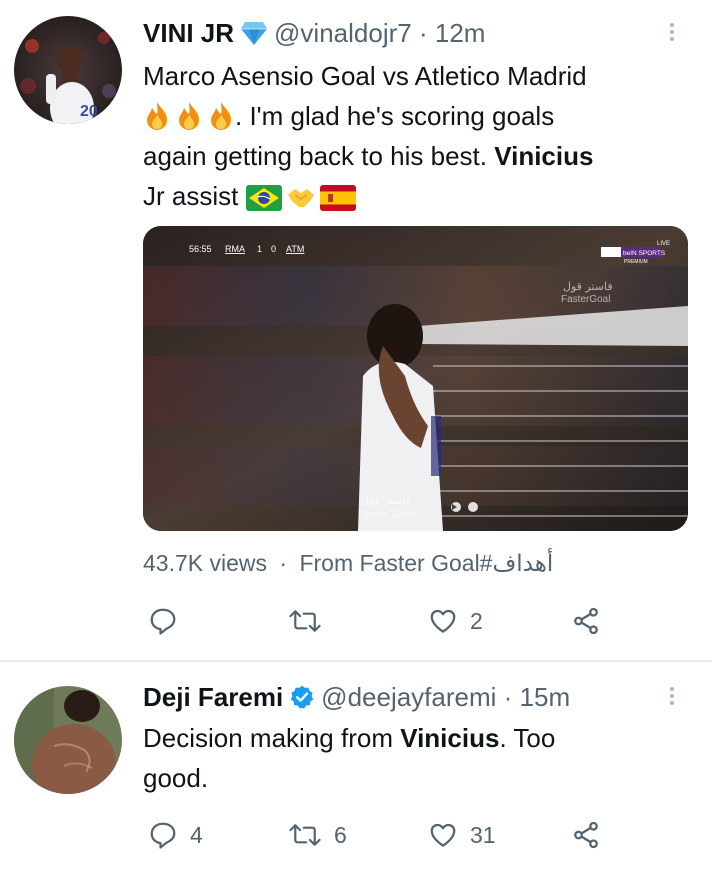 Image resolution: width=712 pixels, height=881 pixels. What do you see at coordinates (295, 249) in the screenshot?
I see `video-away-team: ATM` at bounding box center [295, 249].